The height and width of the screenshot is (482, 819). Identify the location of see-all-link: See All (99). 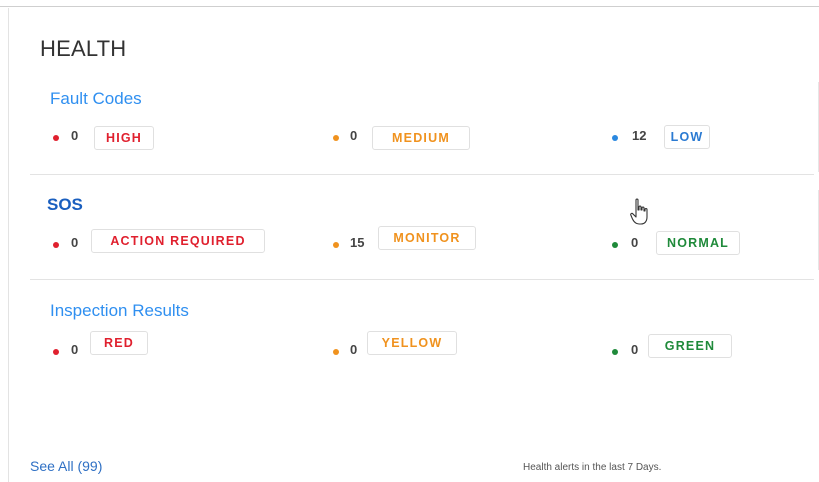
(66, 466).